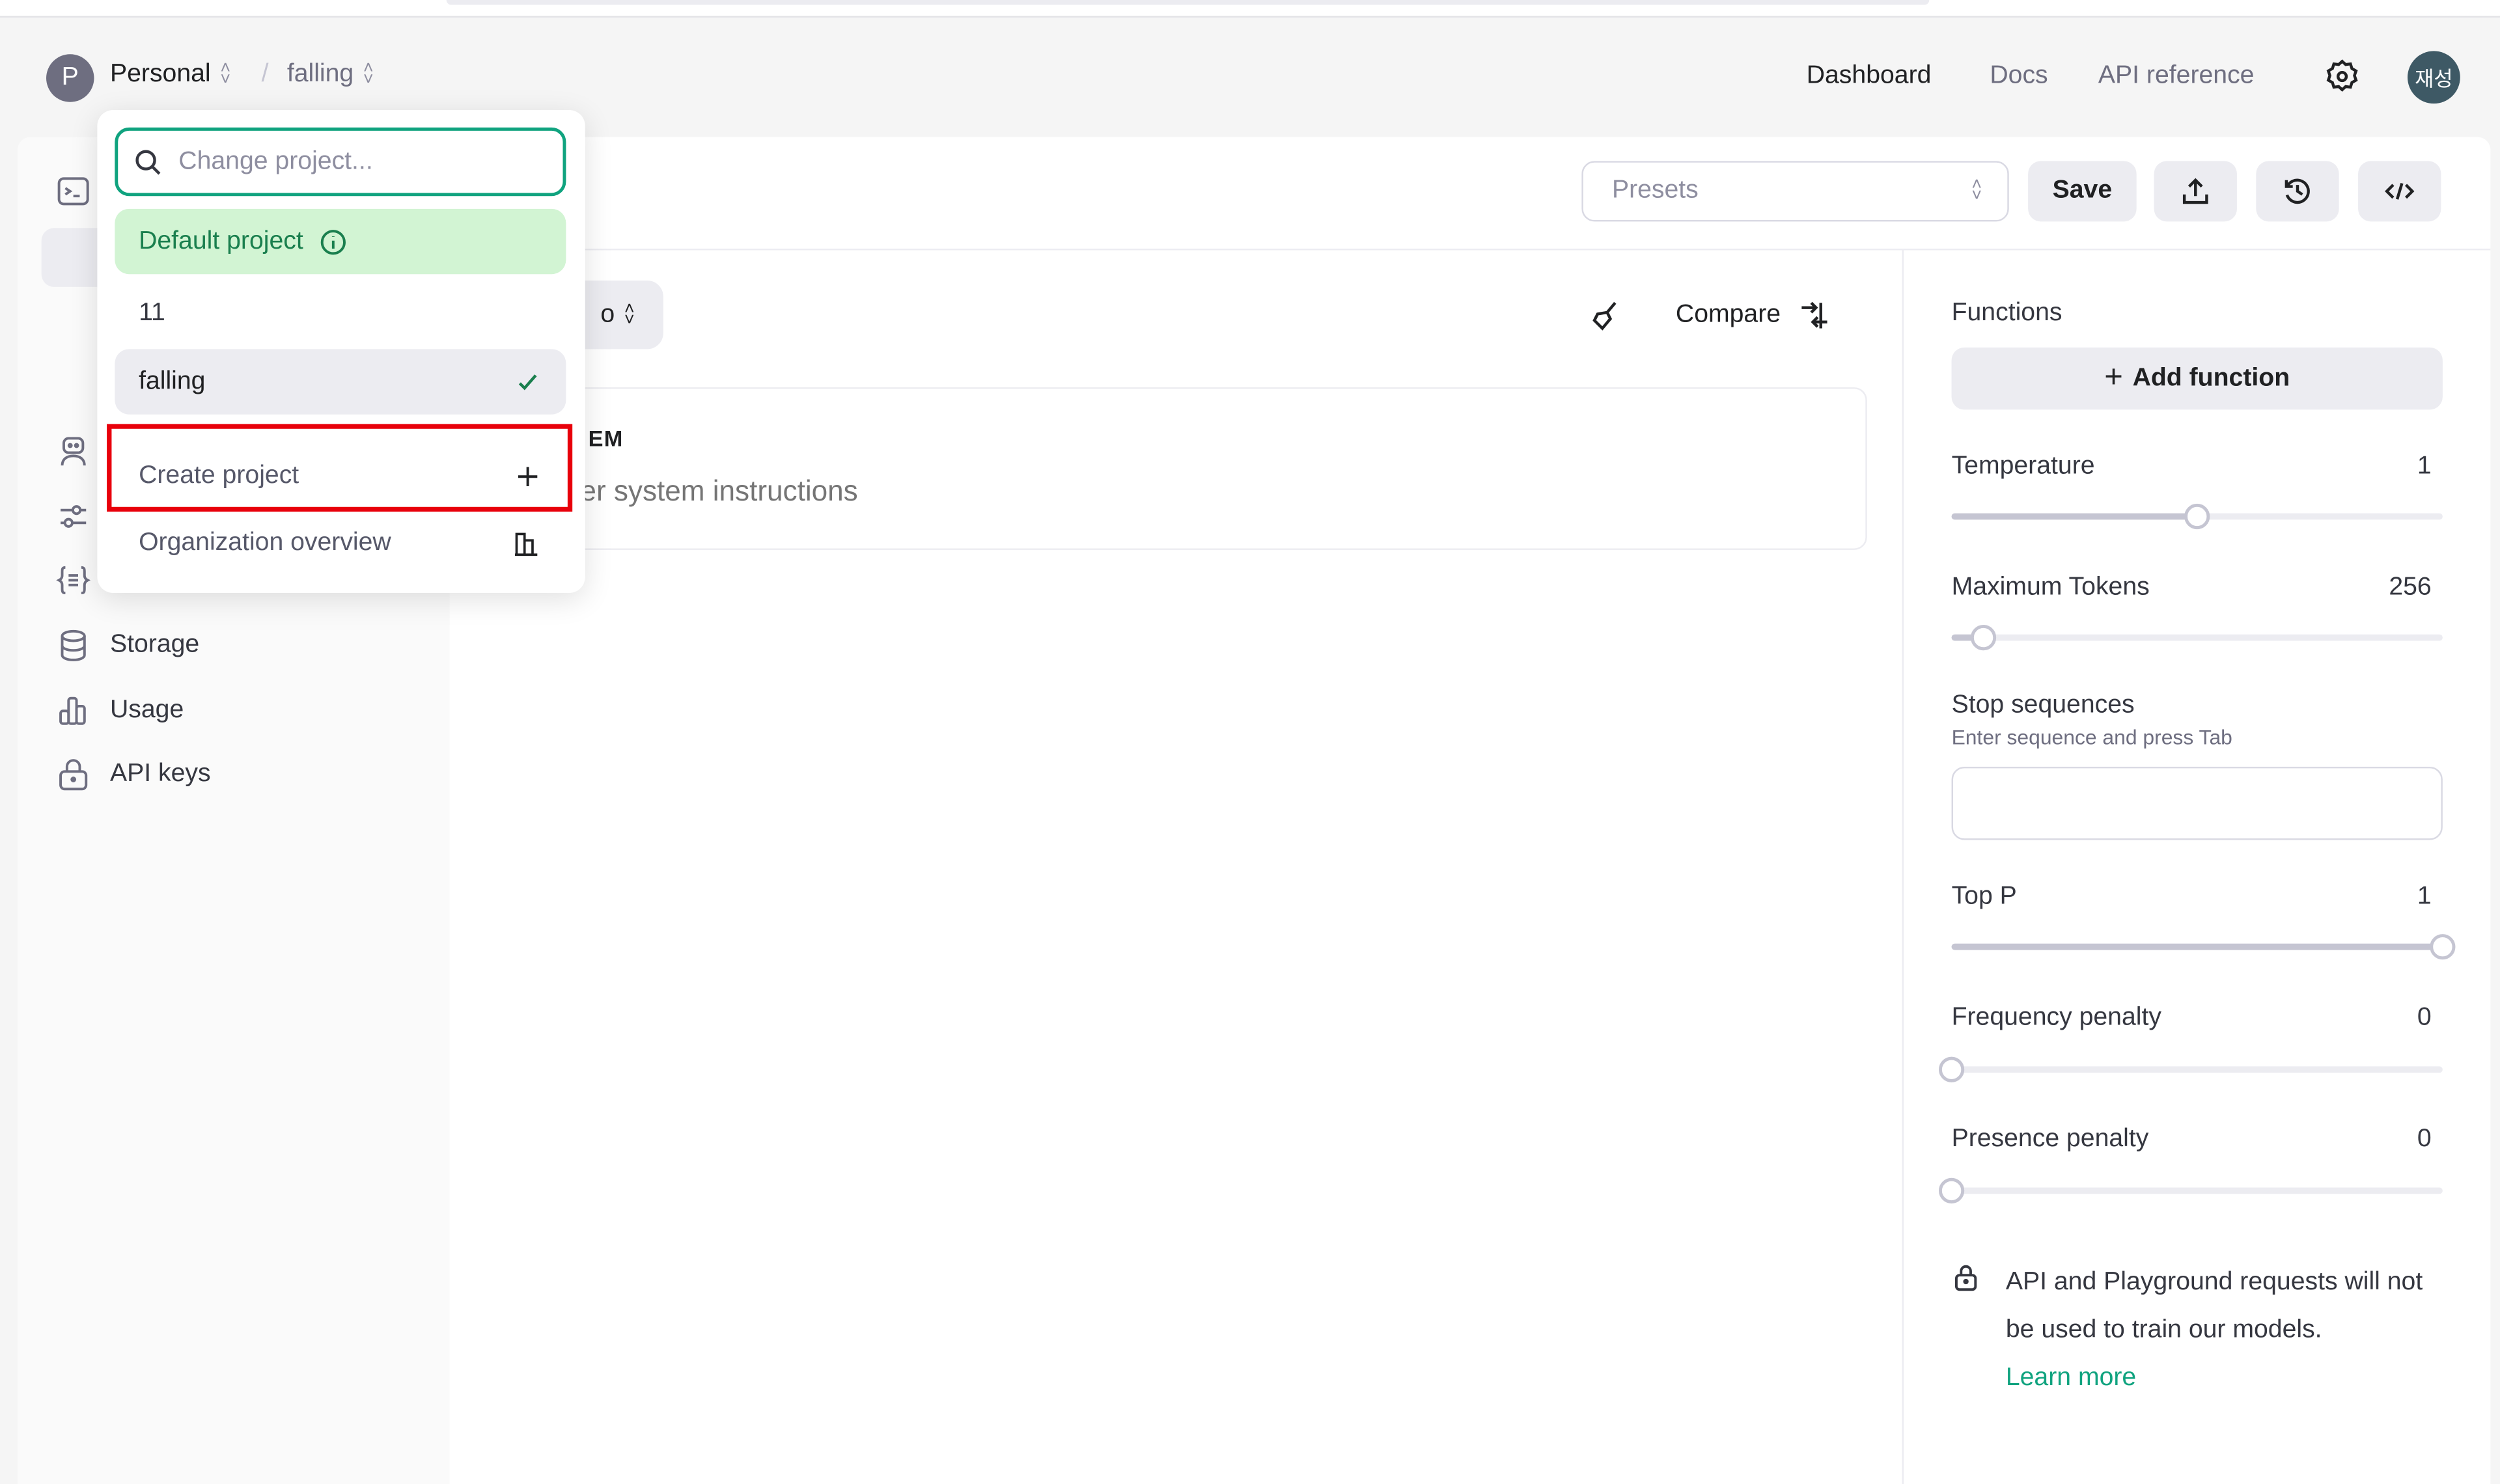  Describe the element at coordinates (340, 428) in the screenshot. I see `dropdown-divider` at that location.